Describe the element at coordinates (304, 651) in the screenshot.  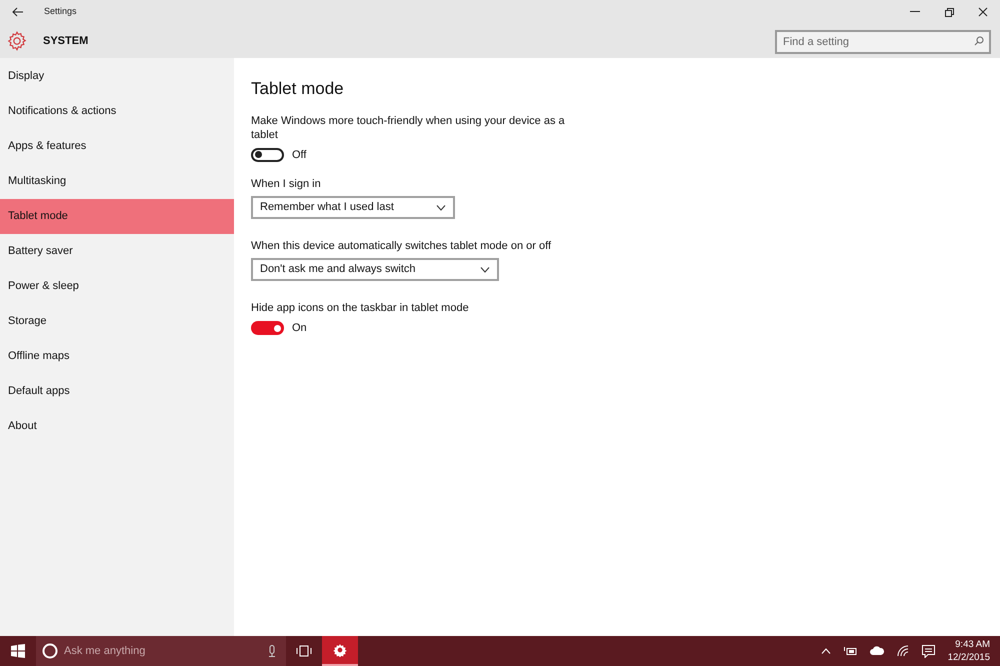
I see `task-view-icon` at that location.